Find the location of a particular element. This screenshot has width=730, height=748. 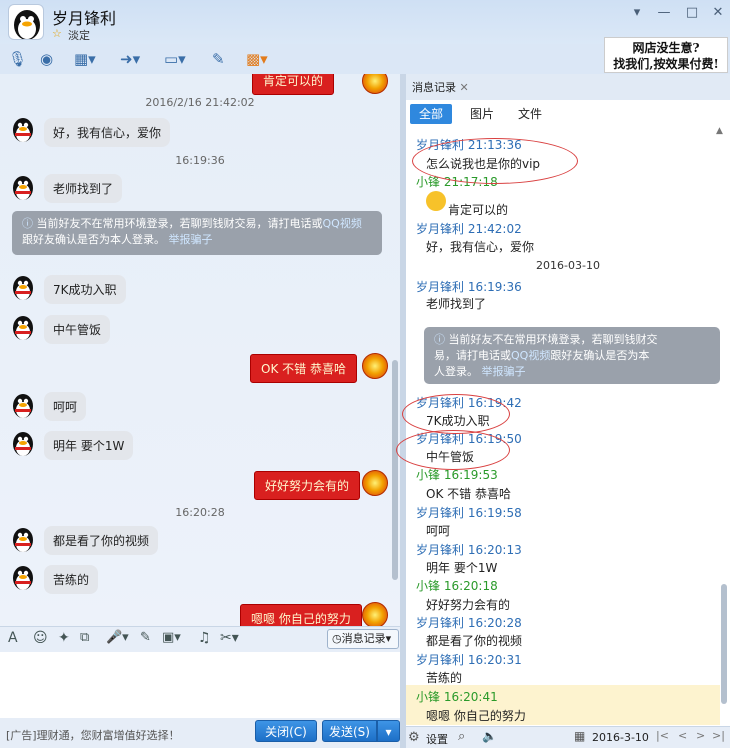

last-page-icon: >| is located at coordinates (718, 735).